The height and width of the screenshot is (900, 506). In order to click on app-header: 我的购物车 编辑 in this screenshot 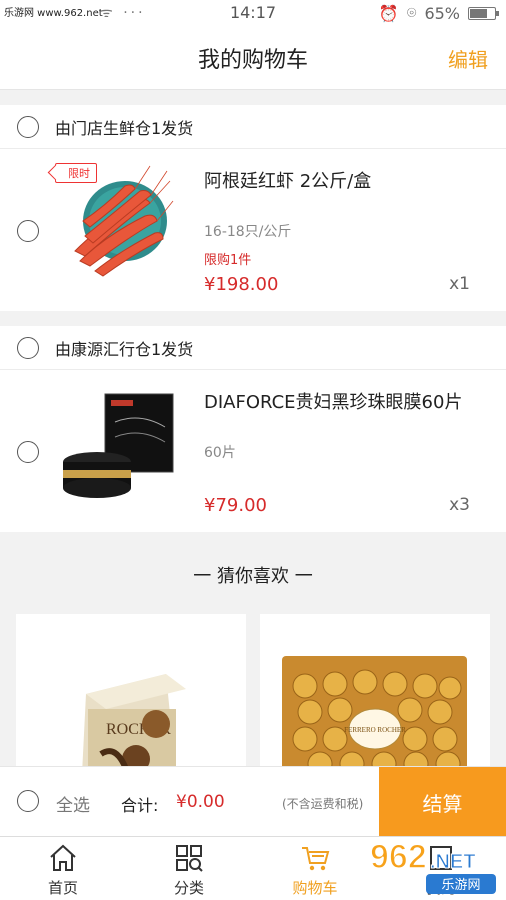, I will do `click(253, 58)`.